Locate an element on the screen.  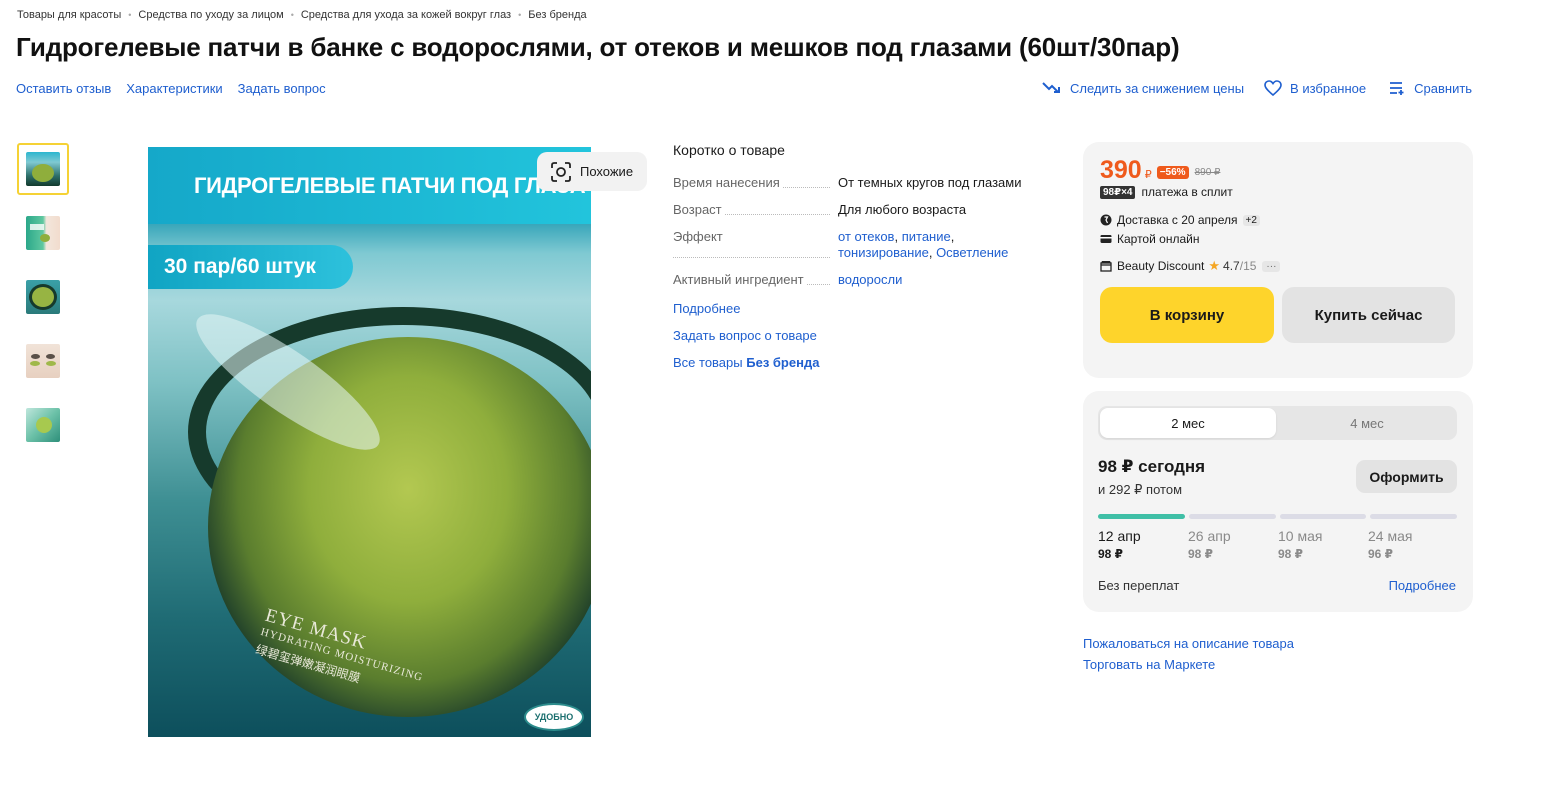
split-info: 98₽×4 платежа в сплит is located at coordinates (1166, 192).